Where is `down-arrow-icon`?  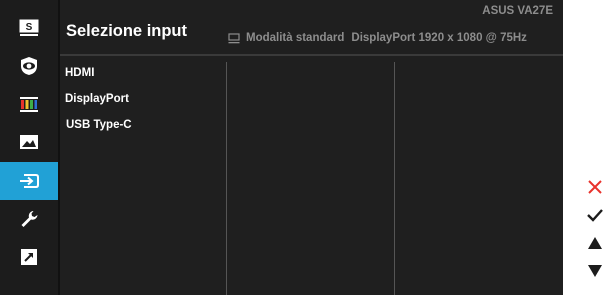 down-arrow-icon is located at coordinates (595, 271).